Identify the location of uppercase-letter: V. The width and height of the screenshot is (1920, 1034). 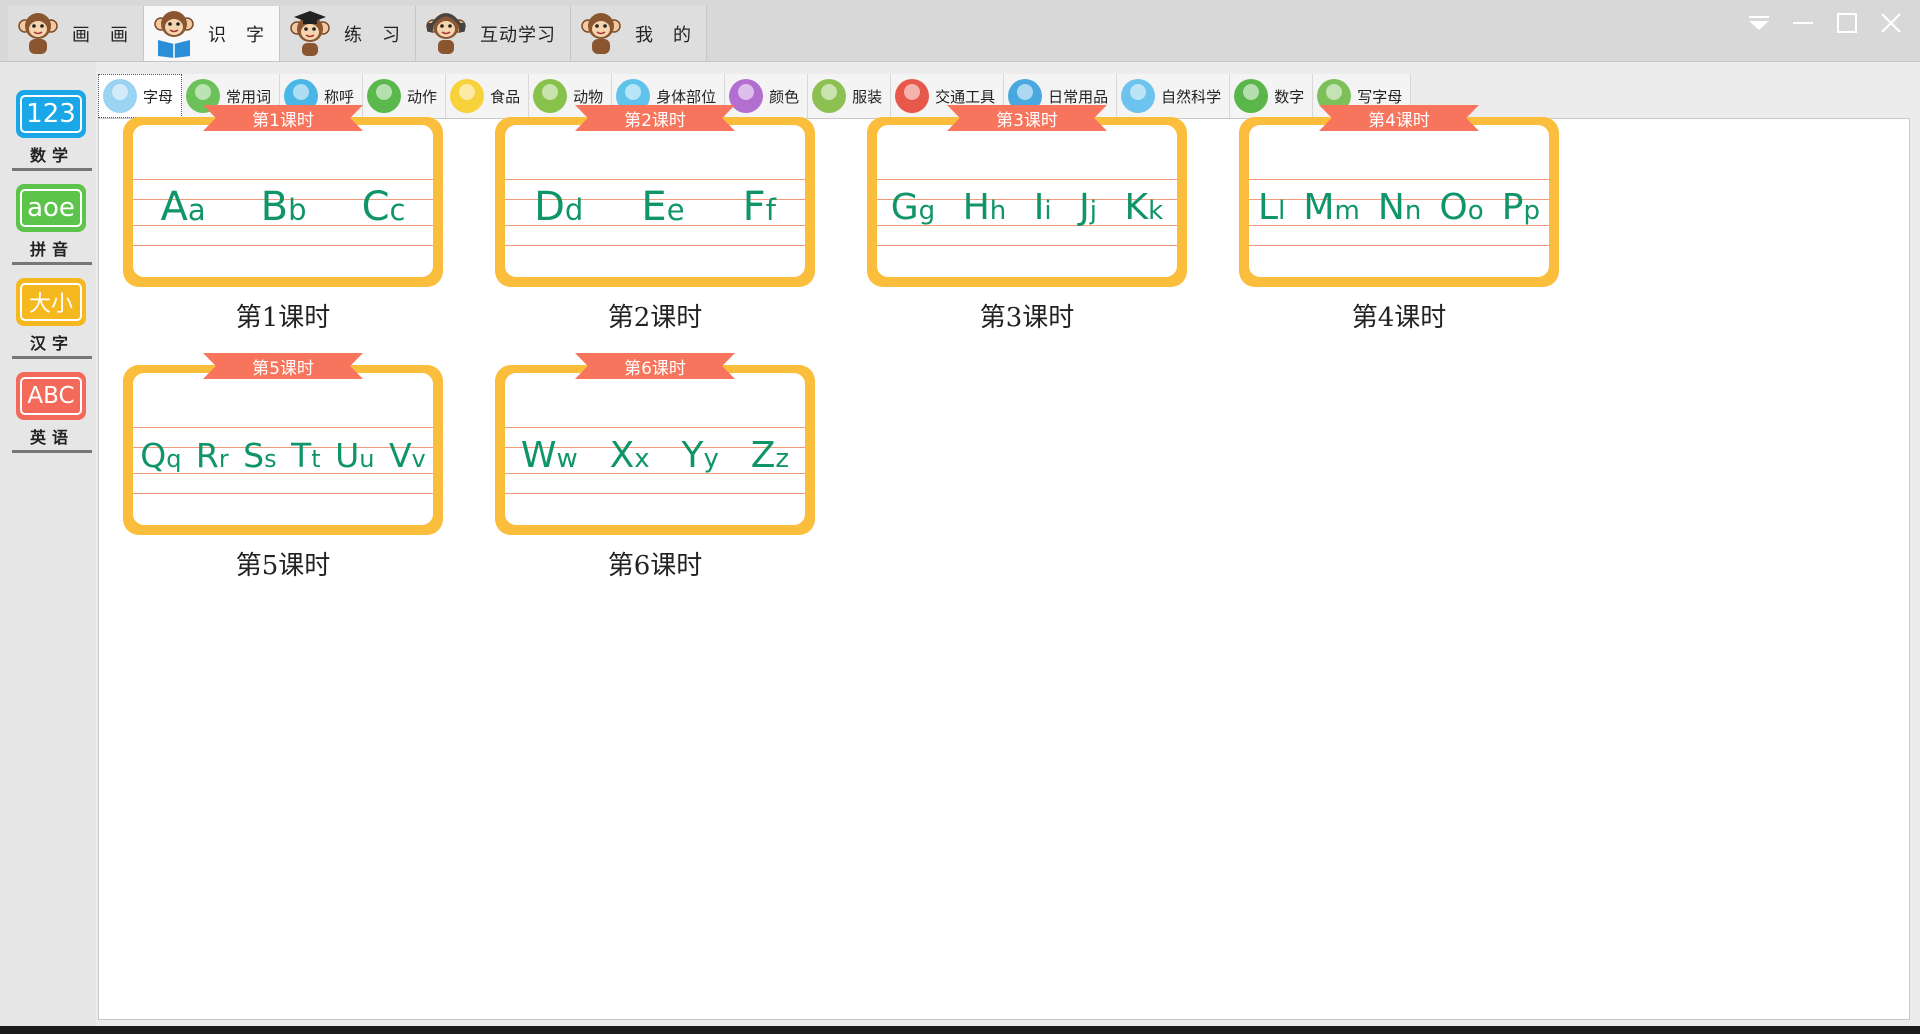
(400, 455).